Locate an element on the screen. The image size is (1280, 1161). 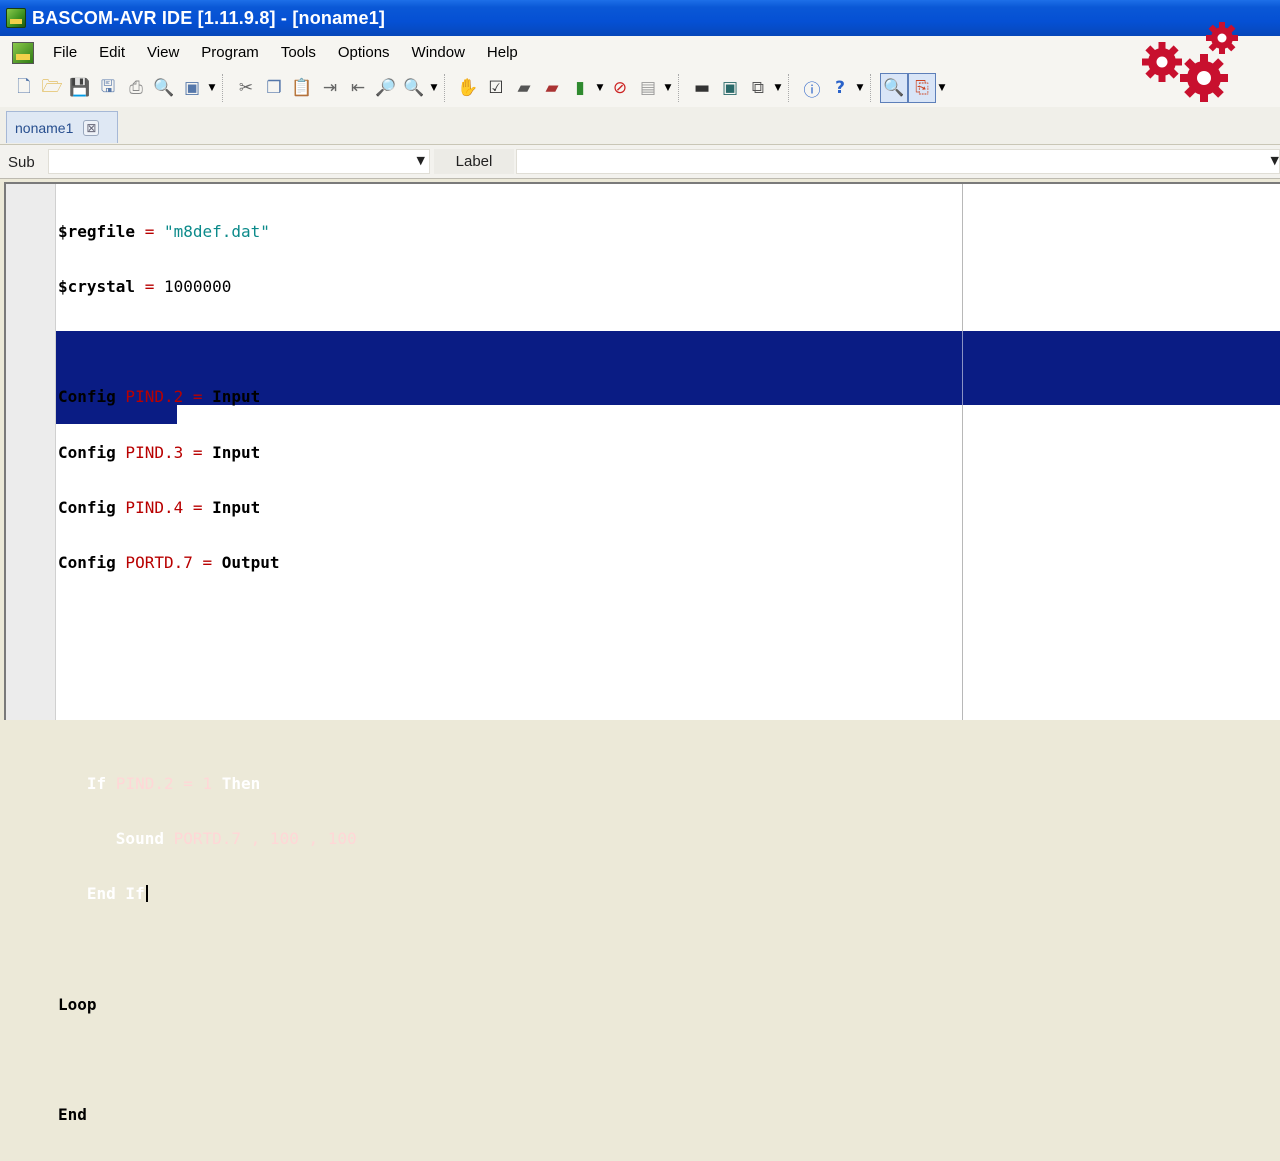
menu-edit: Edit is located at coordinates (112, 52).